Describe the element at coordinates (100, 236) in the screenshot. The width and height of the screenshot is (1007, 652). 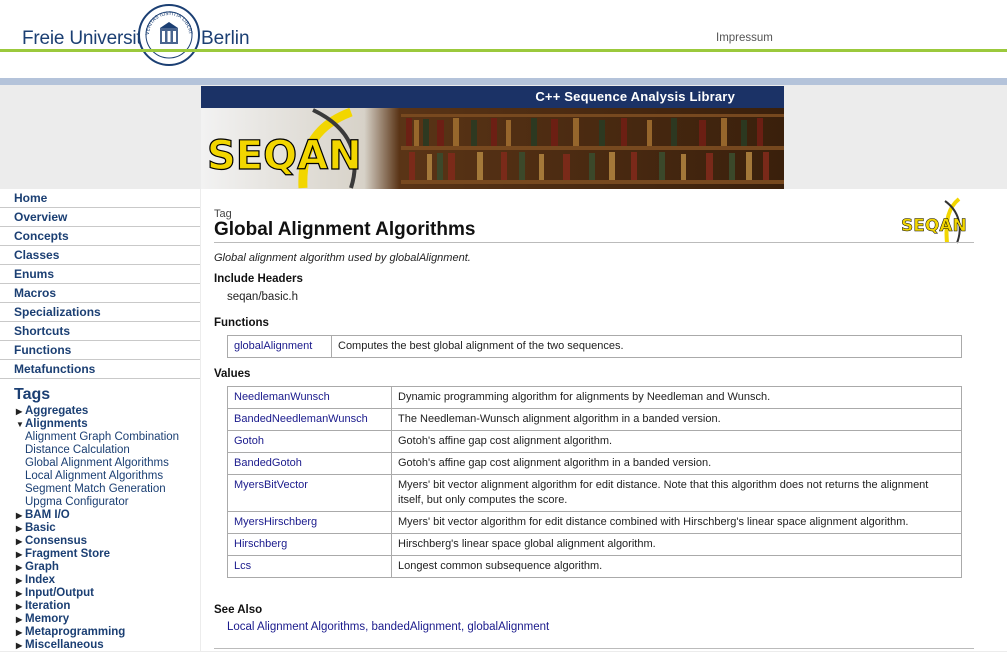
I see `nav-item-concepts: Concepts` at that location.